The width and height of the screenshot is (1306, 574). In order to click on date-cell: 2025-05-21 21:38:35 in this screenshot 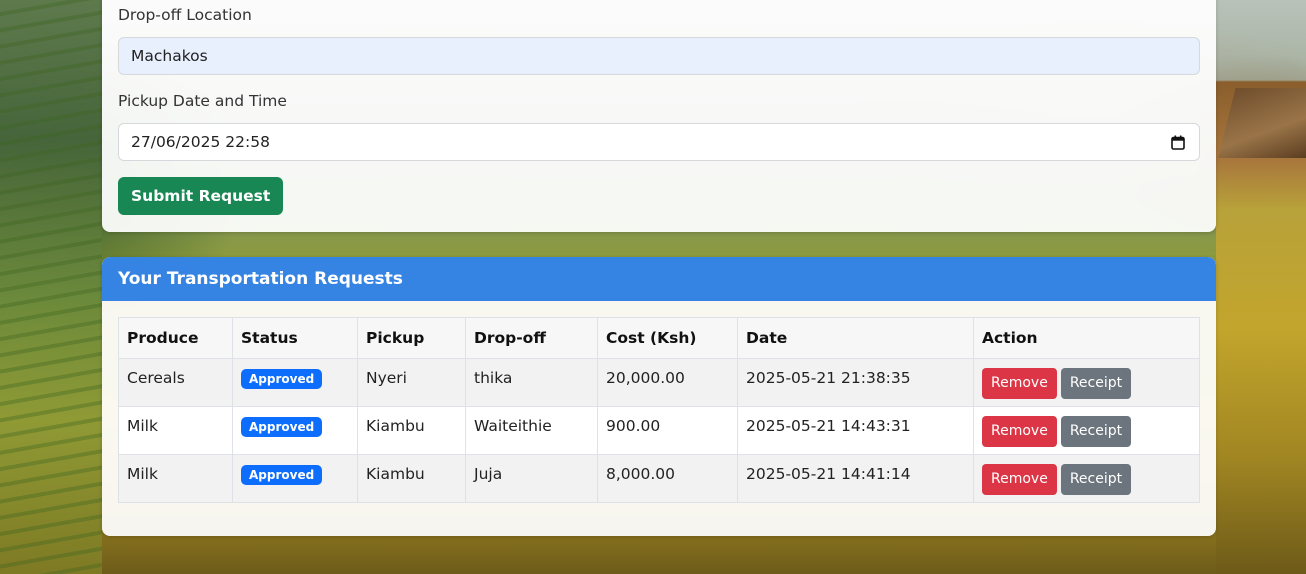, I will do `click(855, 382)`.